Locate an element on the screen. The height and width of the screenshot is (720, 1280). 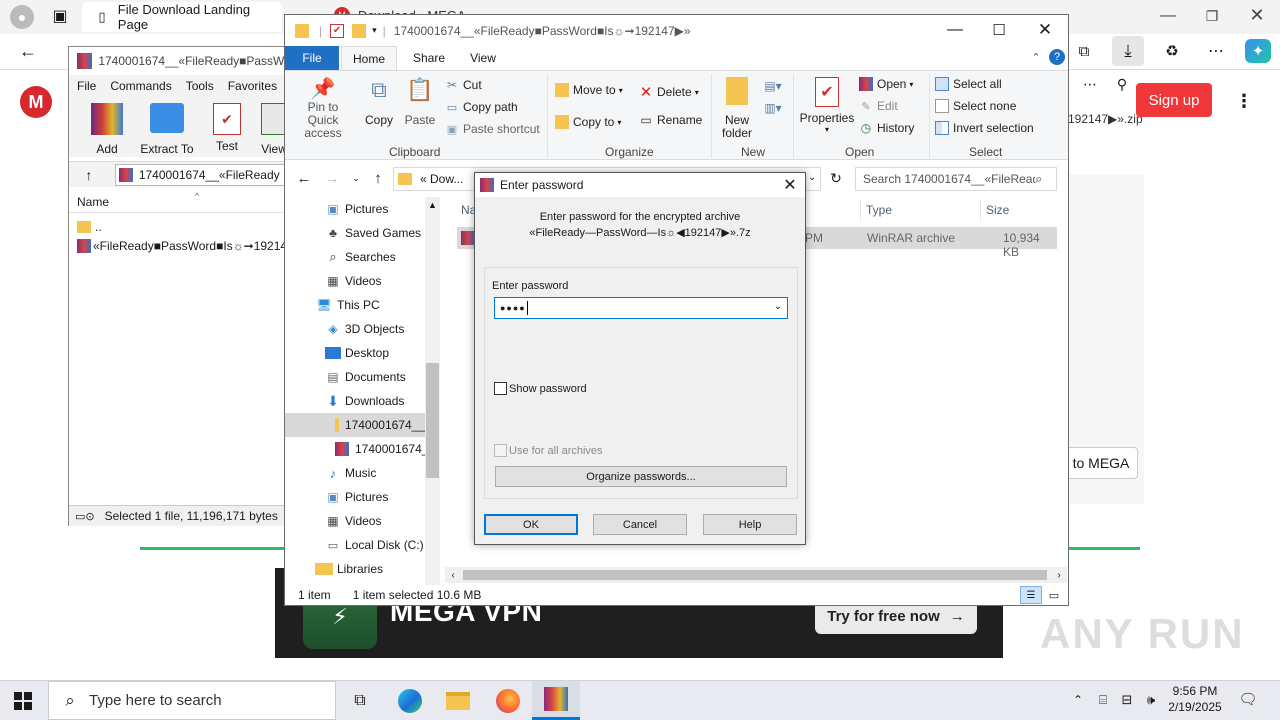
tab-view: View is located at coordinates (483, 58).